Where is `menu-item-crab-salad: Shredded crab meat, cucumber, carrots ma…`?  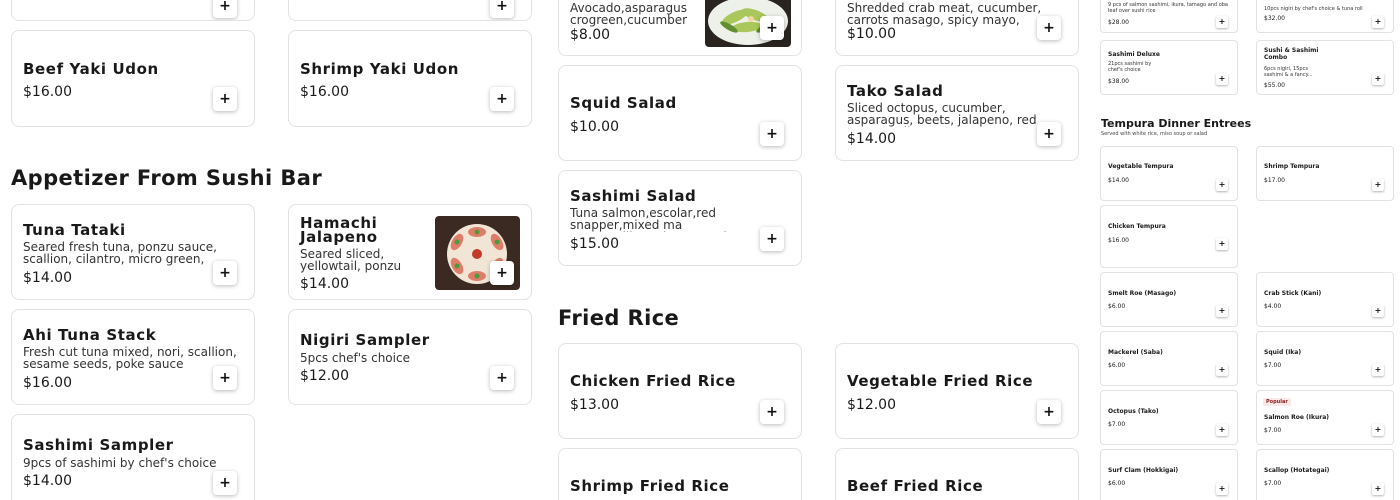
menu-item-crab-salad: Shredded crab meat, cucumber, carrots ma… is located at coordinates (957, 28).